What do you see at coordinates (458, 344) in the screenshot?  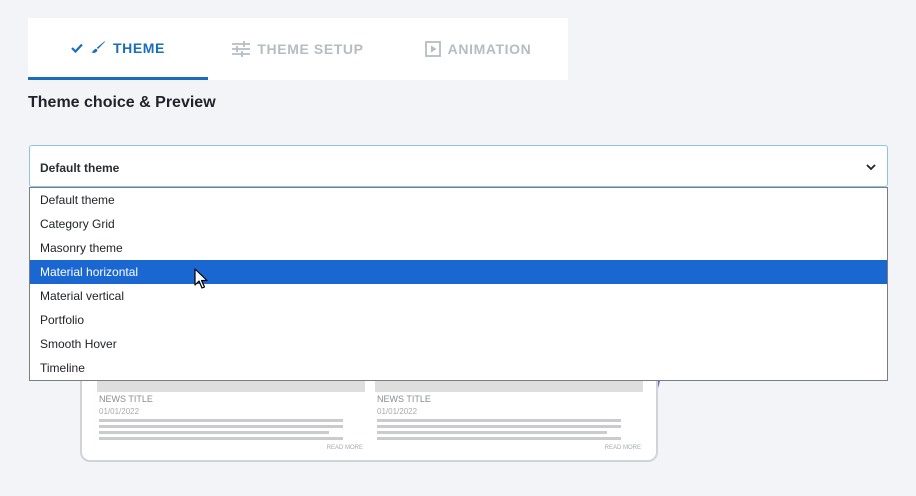 I see `option-smooth-hover: Smooth Hover` at bounding box center [458, 344].